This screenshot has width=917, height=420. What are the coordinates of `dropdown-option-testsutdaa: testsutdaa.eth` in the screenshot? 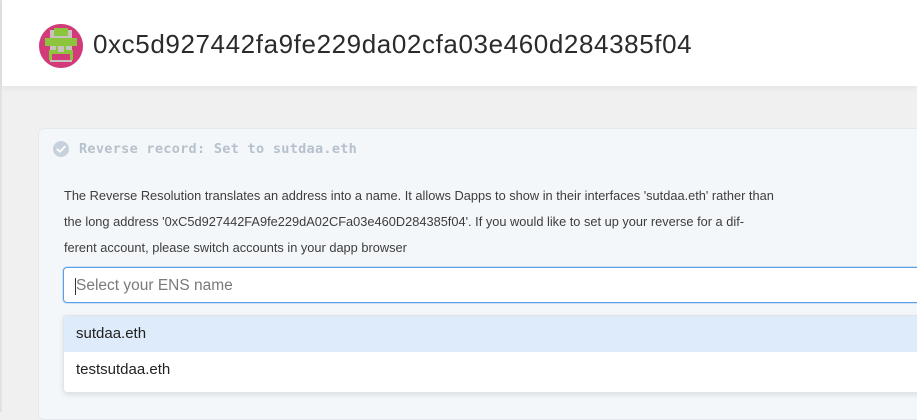 It's located at (490, 370).